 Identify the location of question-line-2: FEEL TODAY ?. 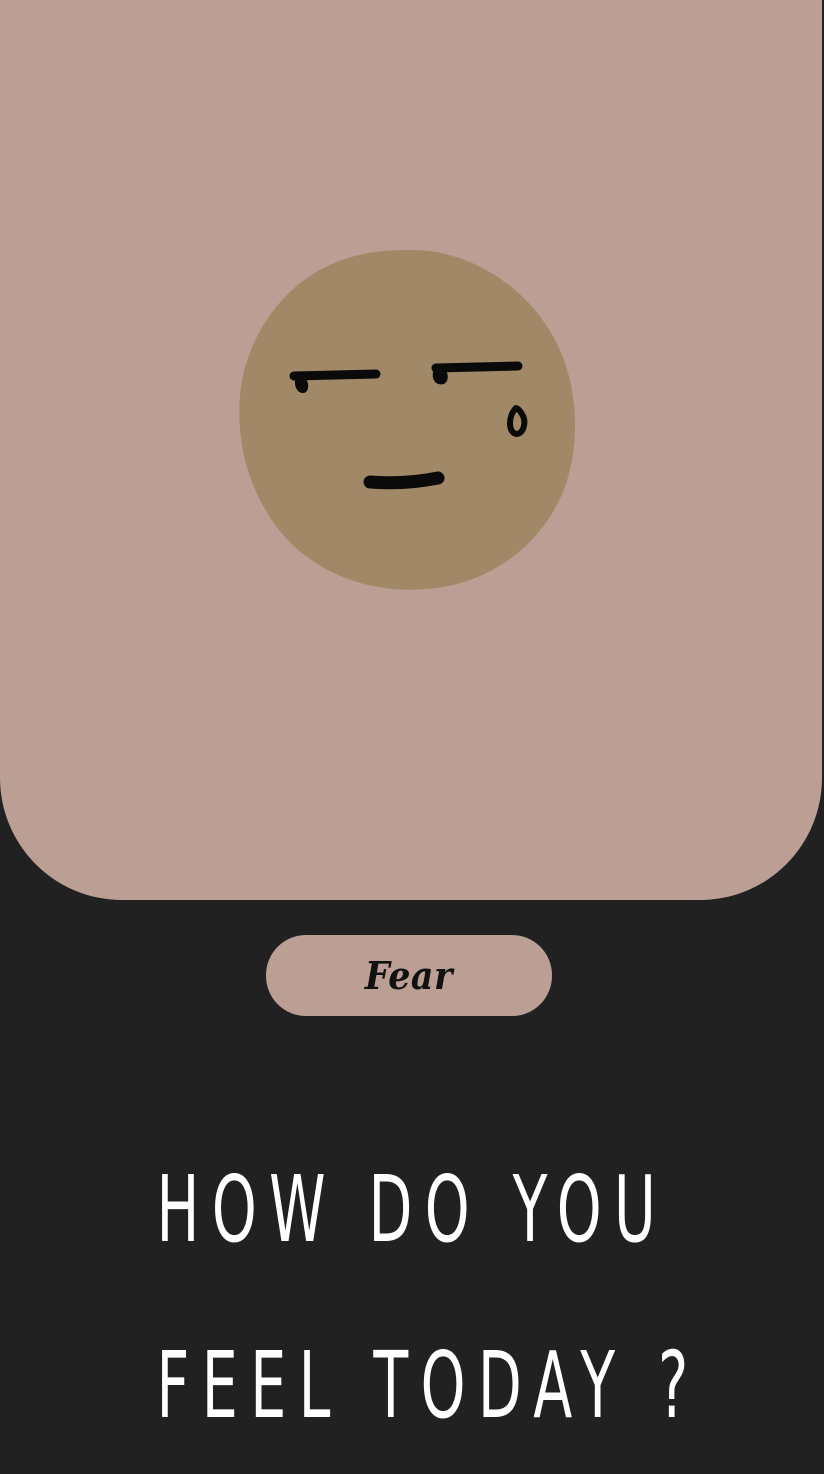
(428, 1385).